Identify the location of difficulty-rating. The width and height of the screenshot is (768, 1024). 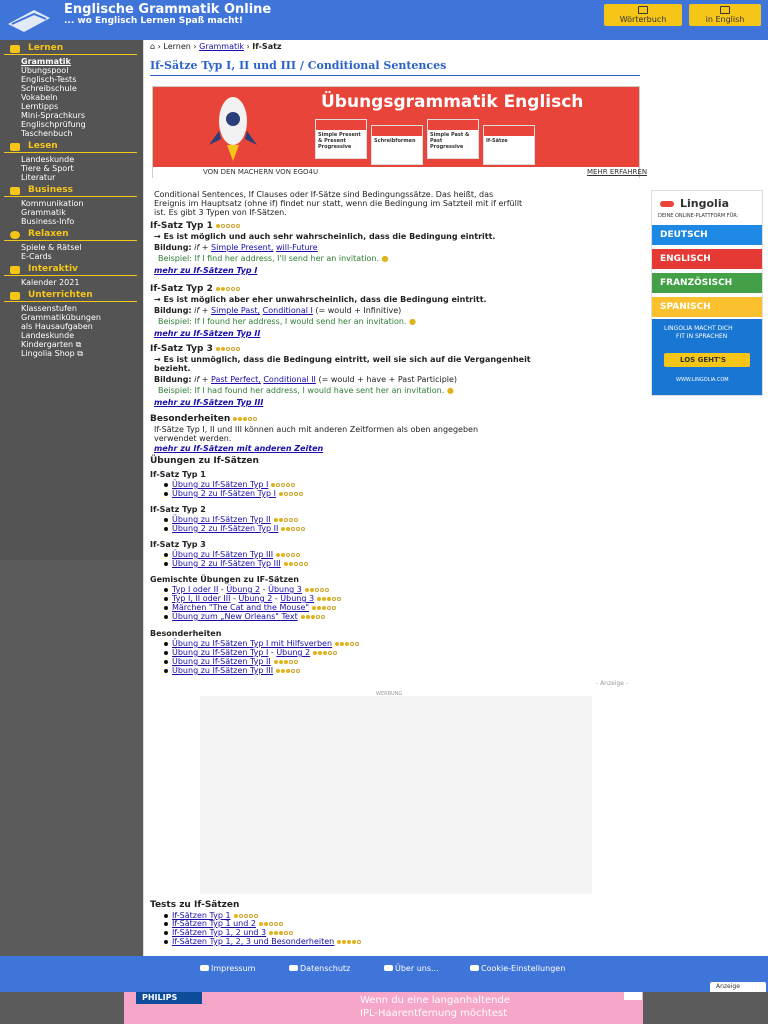
(228, 226).